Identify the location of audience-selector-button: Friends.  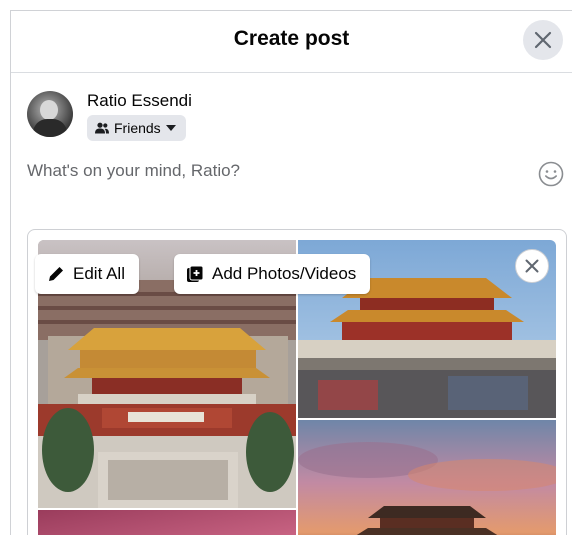
(136, 128).